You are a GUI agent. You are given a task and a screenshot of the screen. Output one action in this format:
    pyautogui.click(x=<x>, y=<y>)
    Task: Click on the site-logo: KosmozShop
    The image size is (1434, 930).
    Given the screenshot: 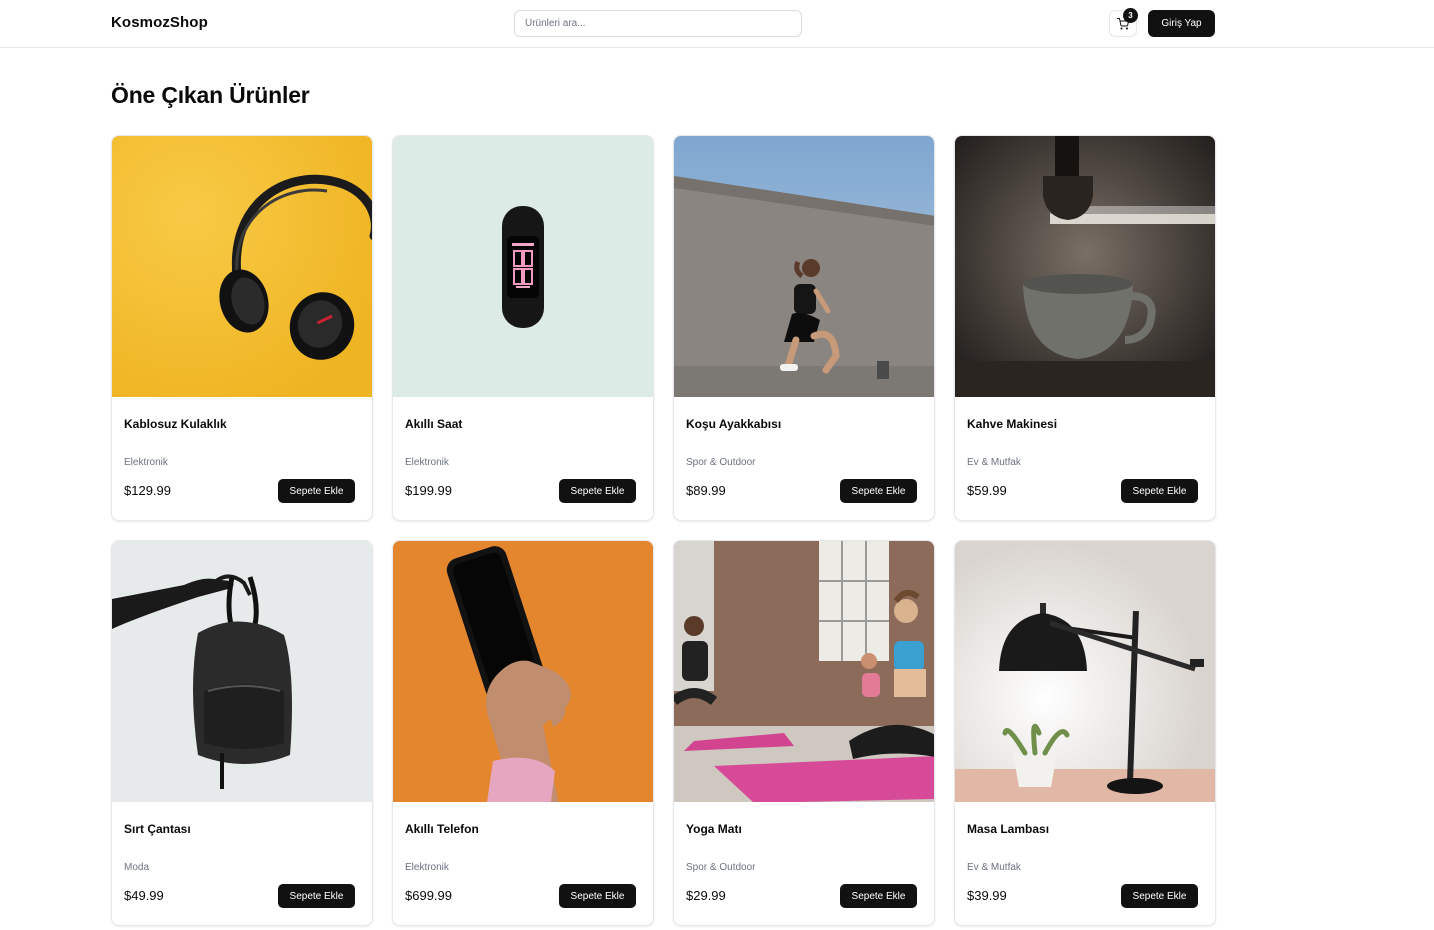 What is the action you would take?
    pyautogui.click(x=159, y=22)
    